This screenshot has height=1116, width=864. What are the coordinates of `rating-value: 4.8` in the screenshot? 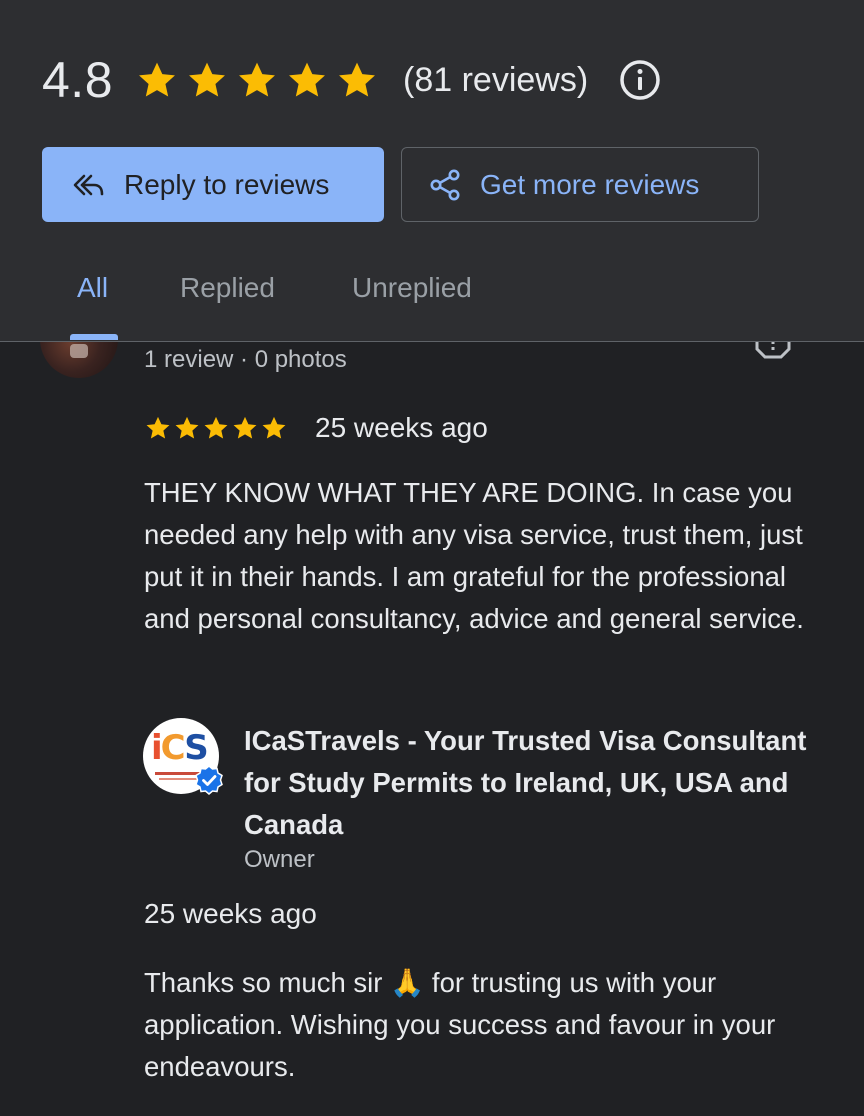 It's located at (78, 80).